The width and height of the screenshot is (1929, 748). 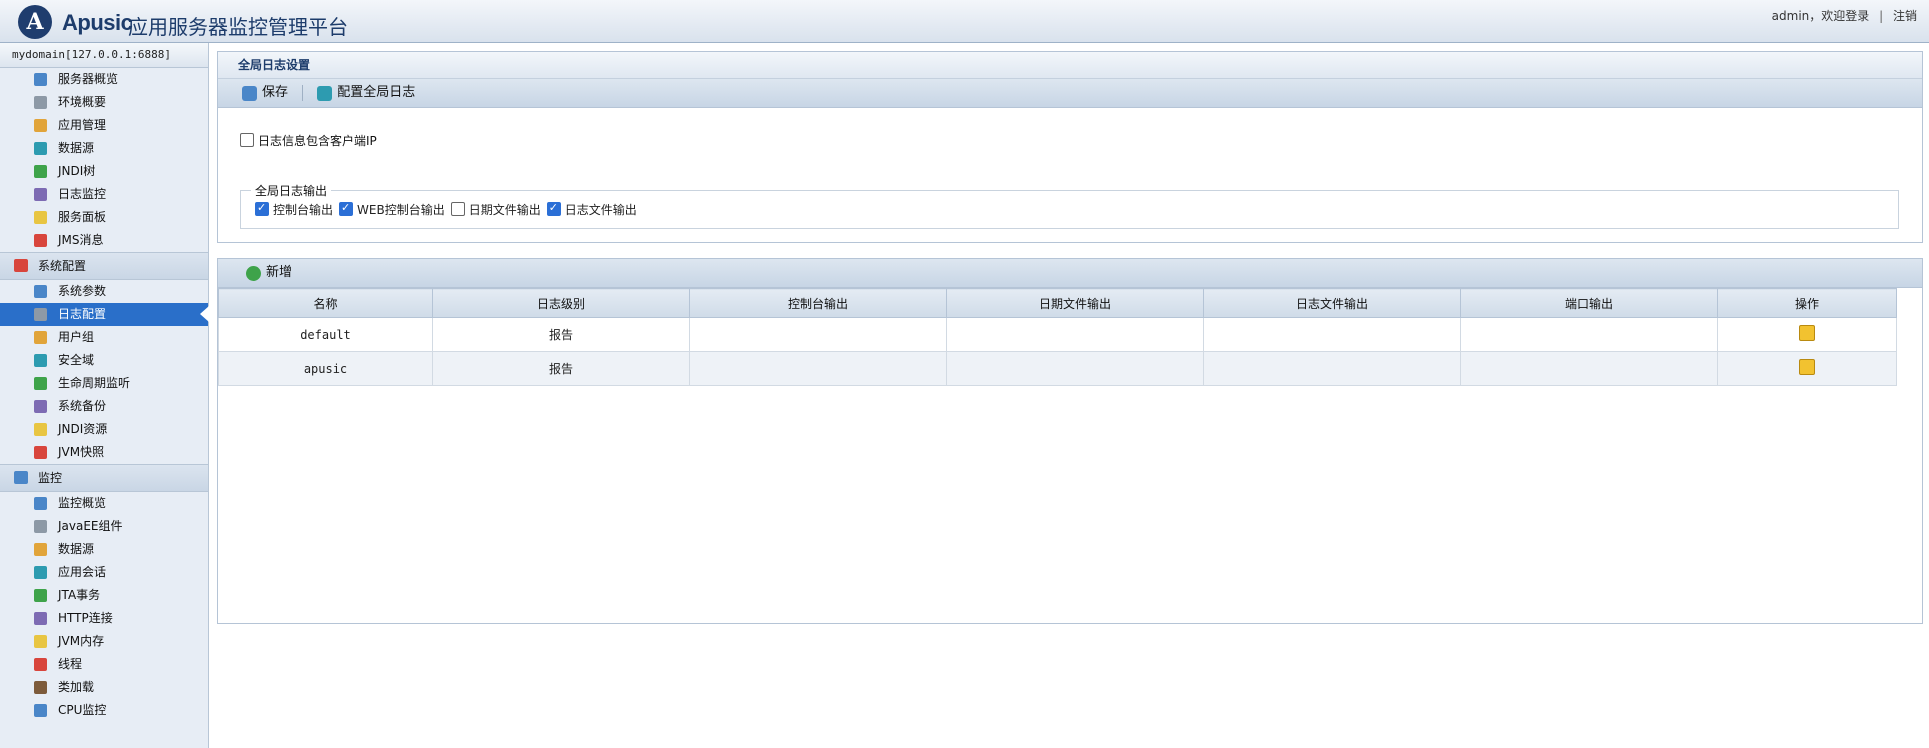 I want to click on sidebar-item-label: 用户组, so click(x=76, y=337).